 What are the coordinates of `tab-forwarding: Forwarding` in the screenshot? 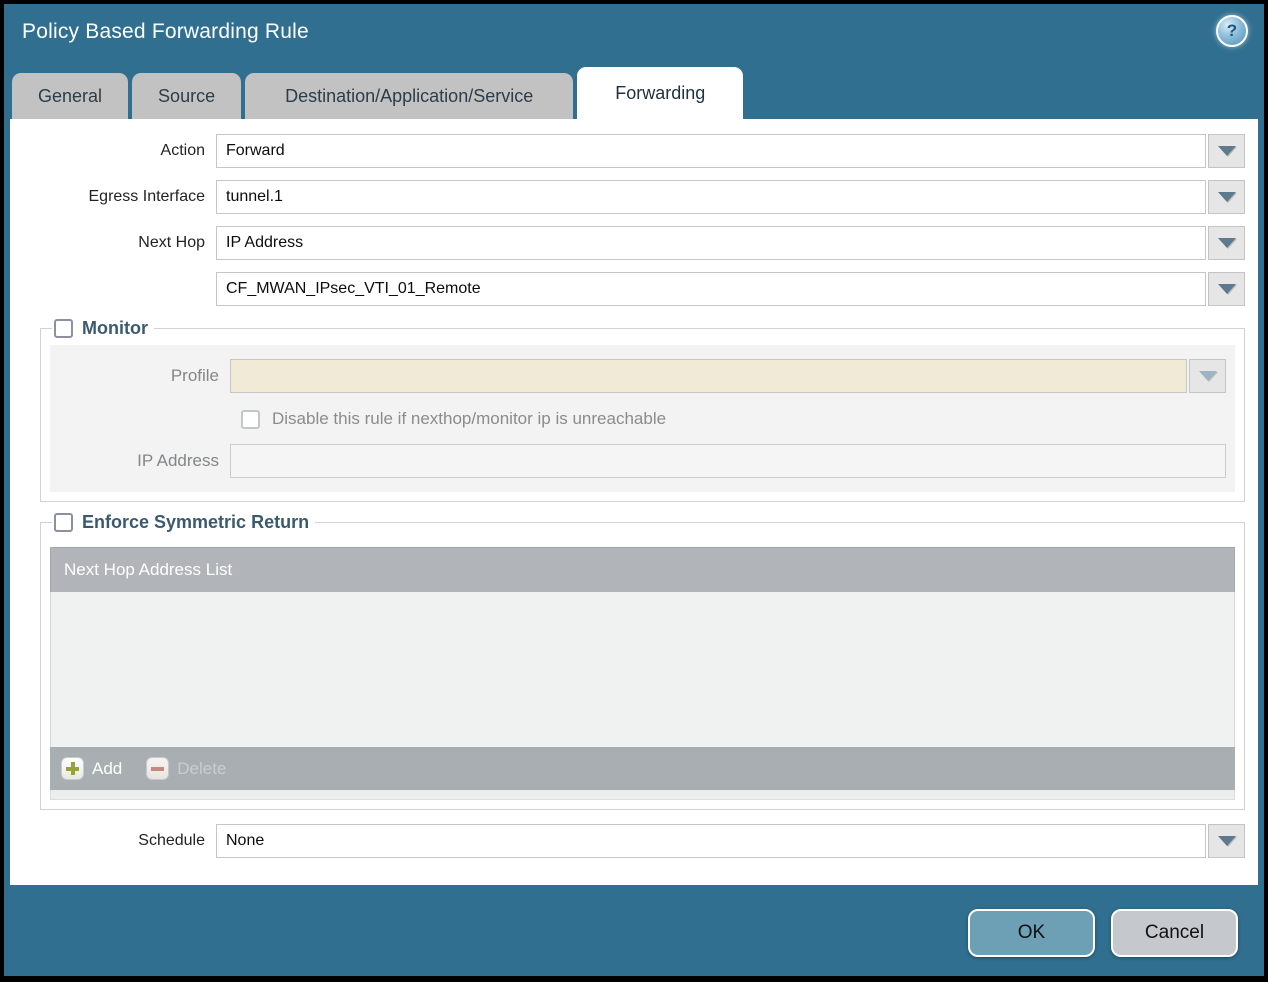 It's located at (660, 93).